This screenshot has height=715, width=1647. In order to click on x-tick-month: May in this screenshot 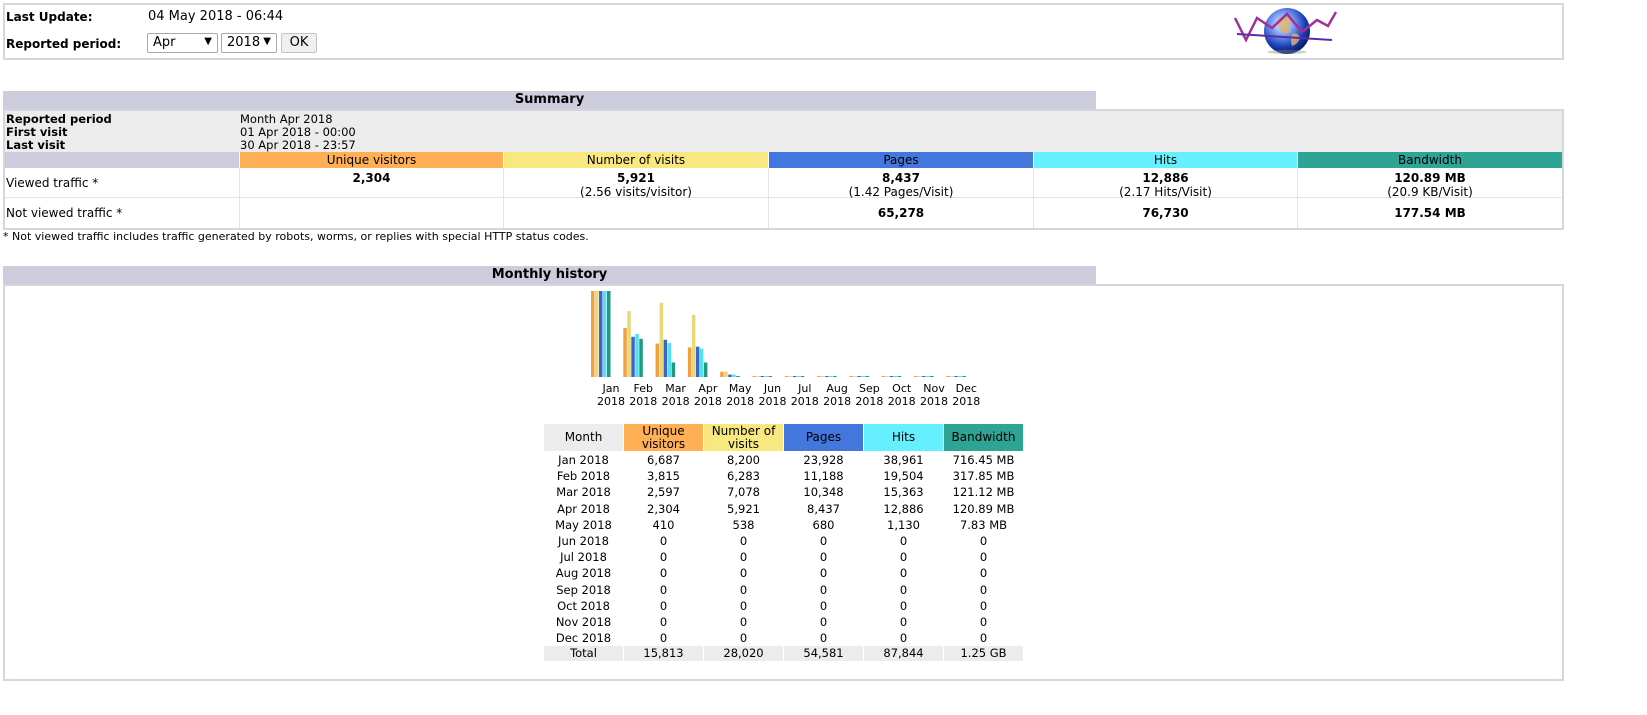, I will do `click(740, 388)`.